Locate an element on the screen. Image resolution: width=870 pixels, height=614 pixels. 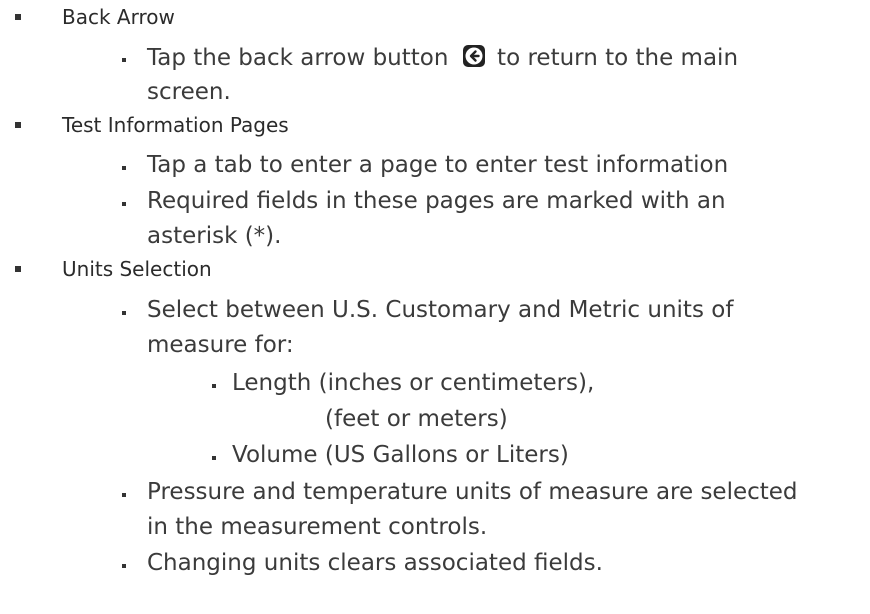
item-text-before-icon: Tap the back arrow button is located at coordinates (301, 58).